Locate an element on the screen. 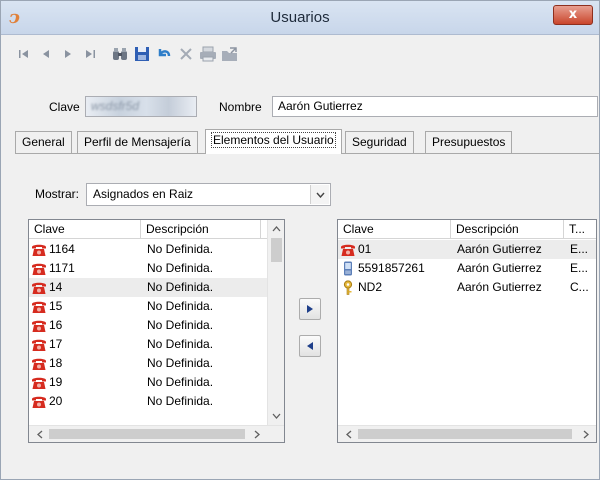 The height and width of the screenshot is (480, 600). next-record-icon is located at coordinates (68, 54).